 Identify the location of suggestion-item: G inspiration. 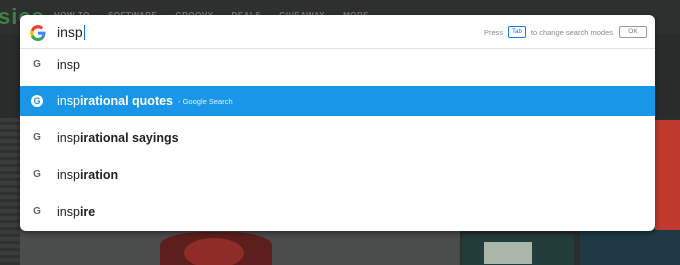
(337, 175).